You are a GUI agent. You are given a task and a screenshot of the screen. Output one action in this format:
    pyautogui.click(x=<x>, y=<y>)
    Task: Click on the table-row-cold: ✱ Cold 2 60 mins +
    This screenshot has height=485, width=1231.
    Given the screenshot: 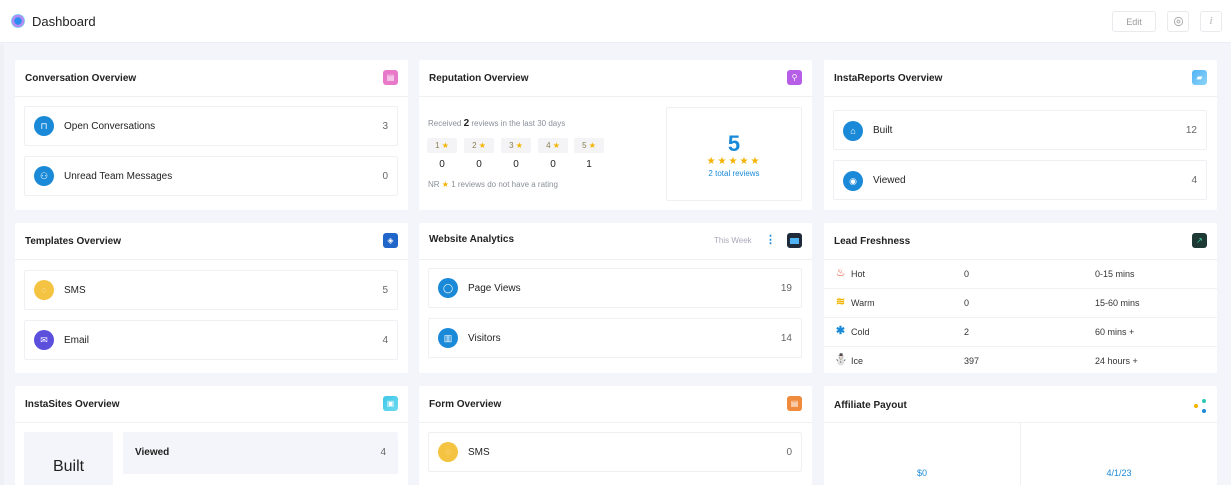 What is the action you would take?
    pyautogui.click(x=1020, y=332)
    